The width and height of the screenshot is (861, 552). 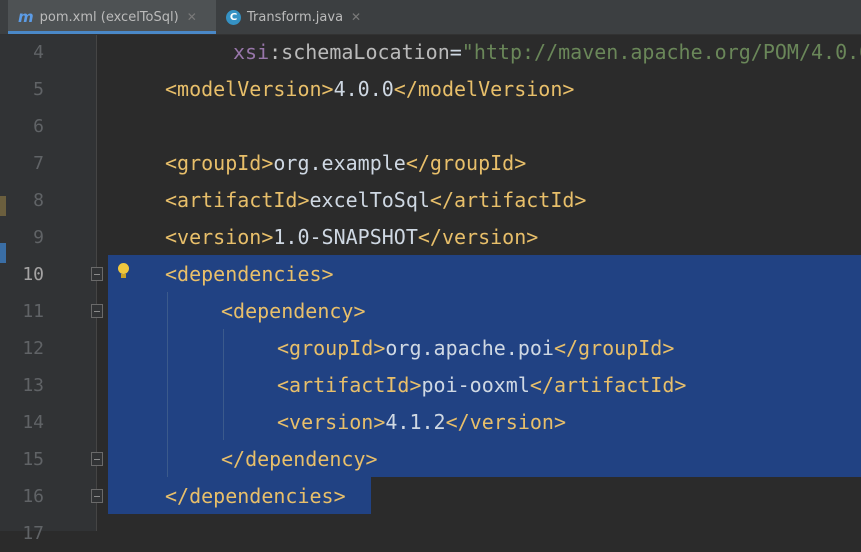 I want to click on code-token: :schemaLocation, so click(x=359, y=52).